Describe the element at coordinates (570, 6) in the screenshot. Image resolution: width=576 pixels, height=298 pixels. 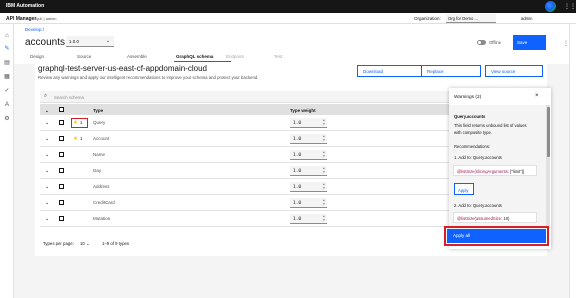
I see `app-switcher-icon: ⋮⋮` at that location.